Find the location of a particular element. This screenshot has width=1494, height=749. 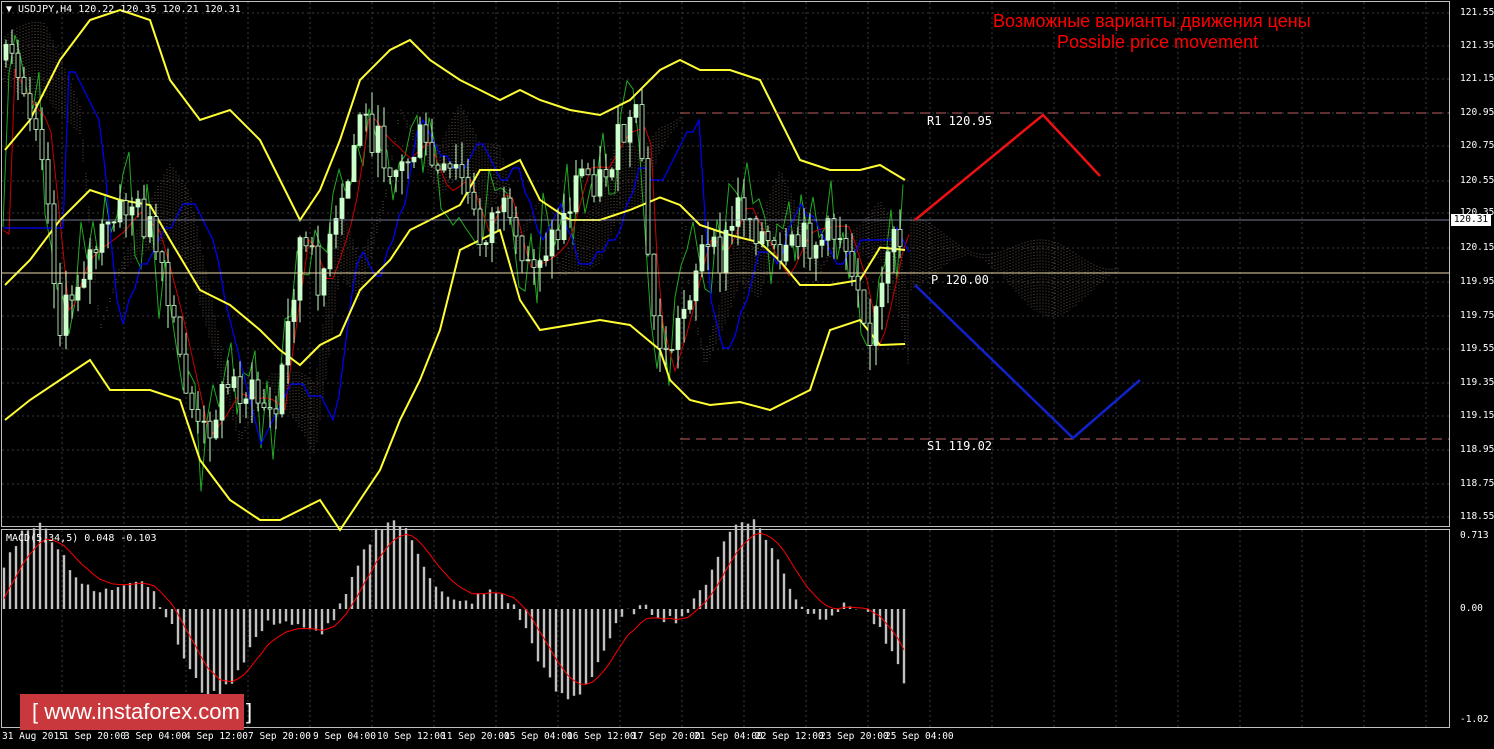

watermark-text: www.instaforex.com is located at coordinates (142, 711).